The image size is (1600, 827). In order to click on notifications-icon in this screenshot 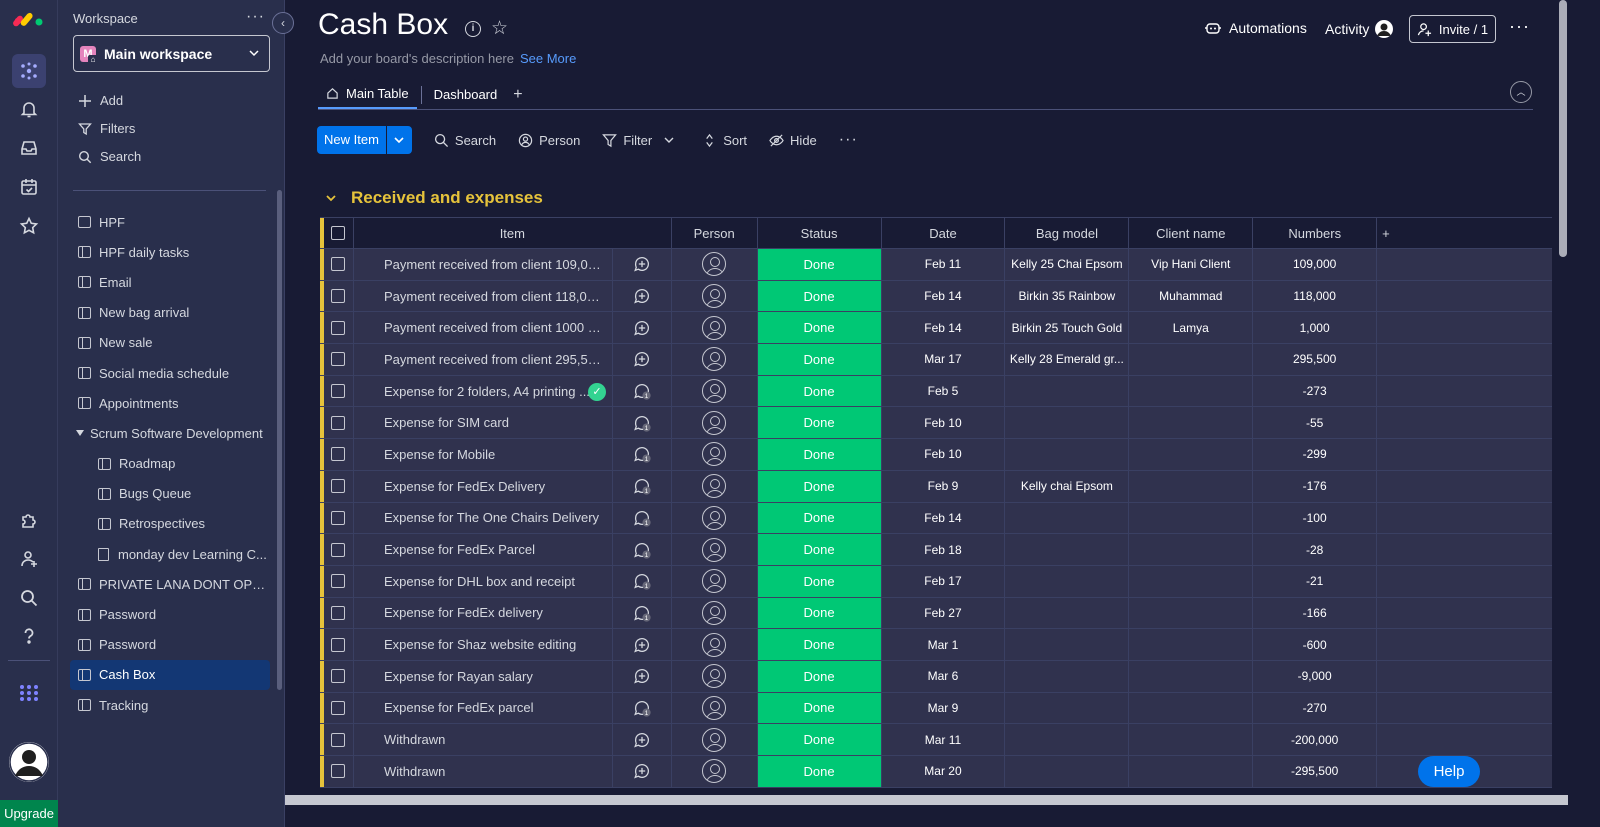, I will do `click(29, 109)`.